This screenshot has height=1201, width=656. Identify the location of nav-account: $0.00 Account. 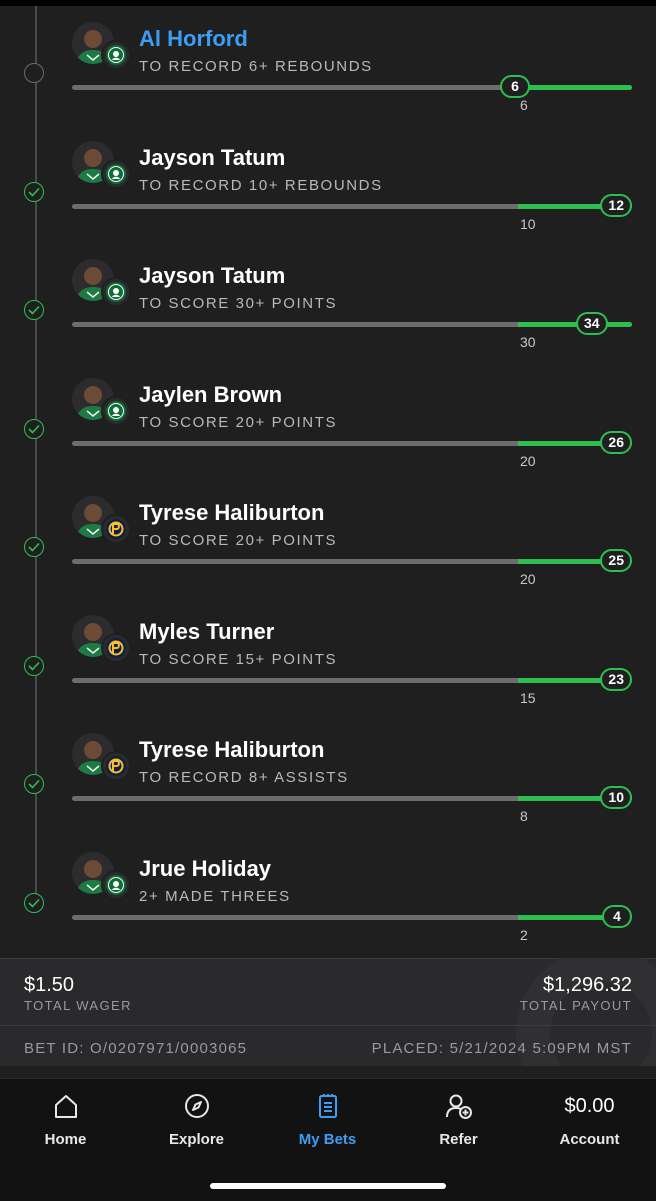
(589, 1119).